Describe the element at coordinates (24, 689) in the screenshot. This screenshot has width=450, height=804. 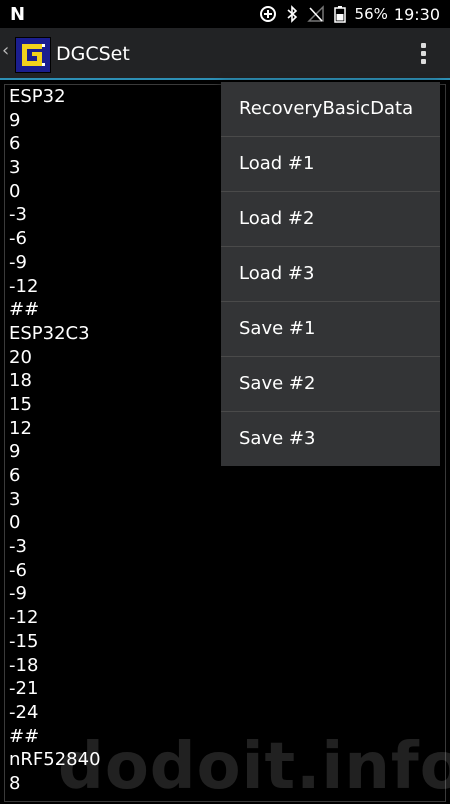
I see `text-line: -21` at that location.